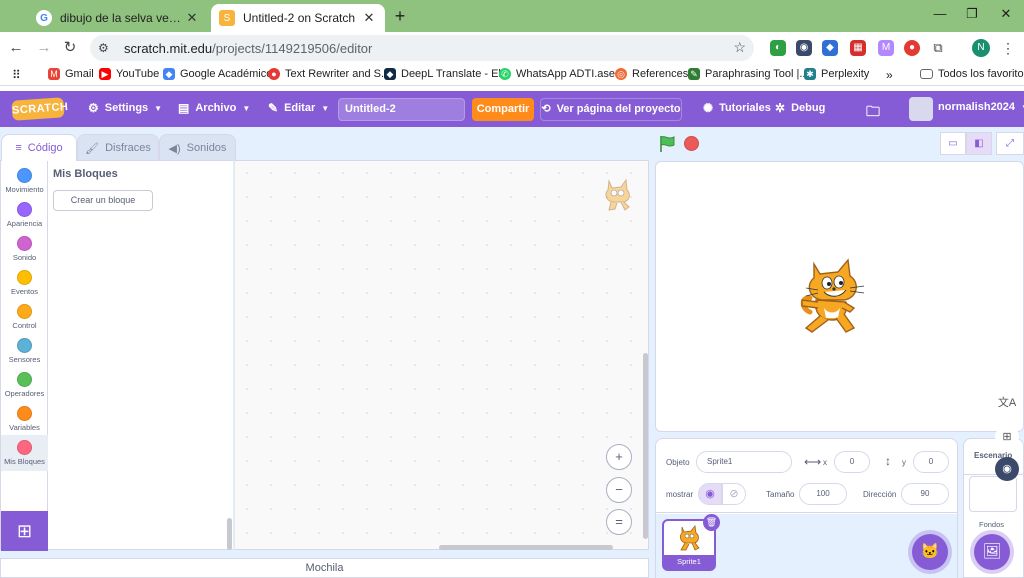 This screenshot has width=1024, height=578. I want to click on stop-icon, so click(691, 143).